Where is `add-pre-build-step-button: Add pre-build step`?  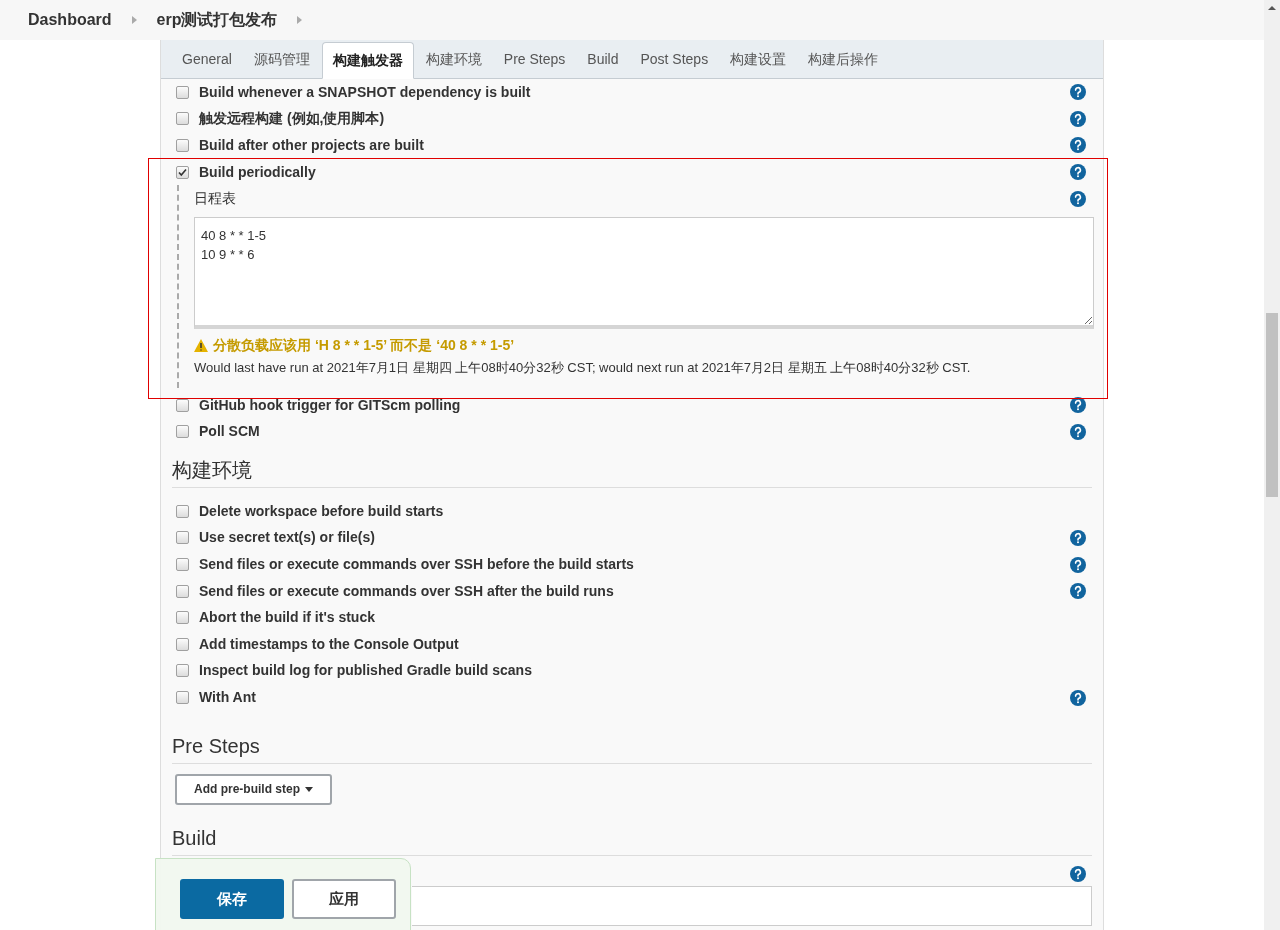 add-pre-build-step-button: Add pre-build step is located at coordinates (253, 789).